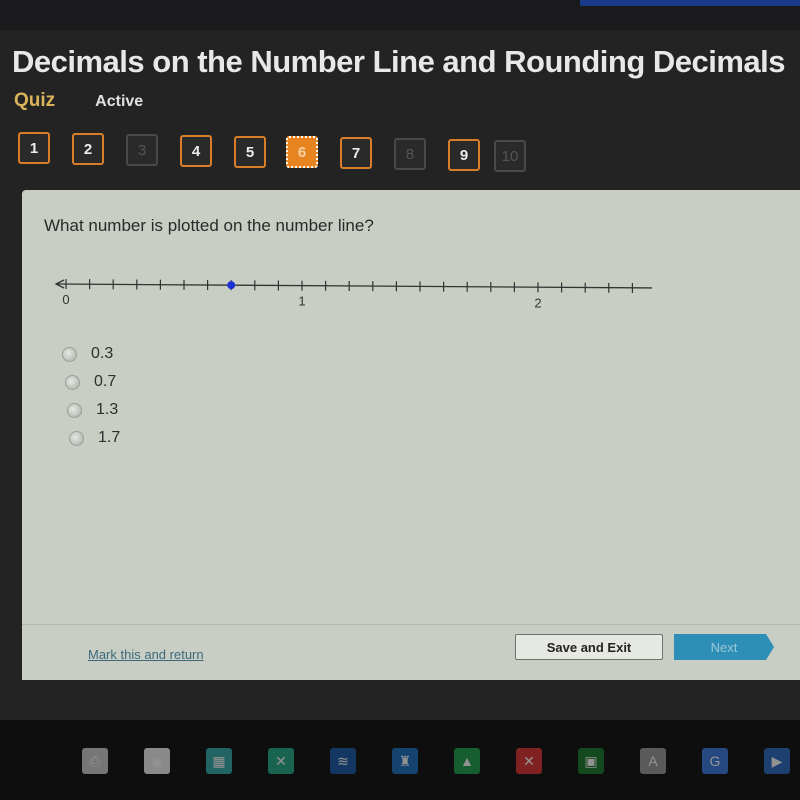  I want to click on app-grid-icon: ▦, so click(219, 761).